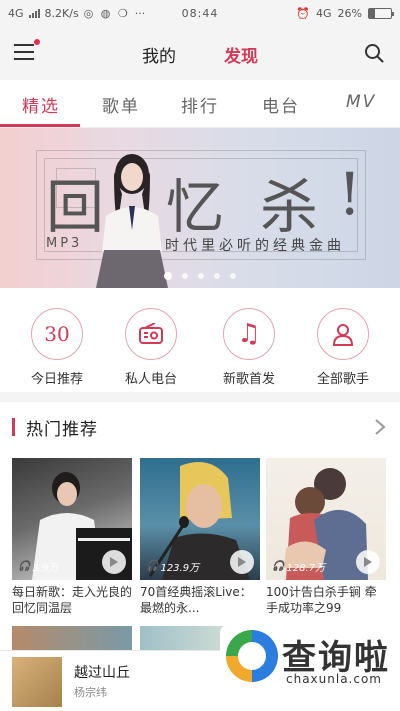 Image resolution: width=400 pixels, height=711 pixels. I want to click on music-note-glyph: ♫, so click(249, 334).